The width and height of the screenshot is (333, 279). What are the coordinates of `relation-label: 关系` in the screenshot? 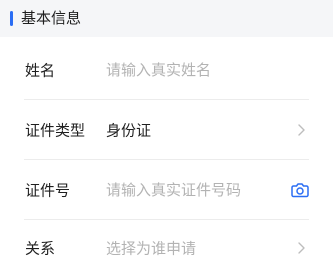 It's located at (40, 248).